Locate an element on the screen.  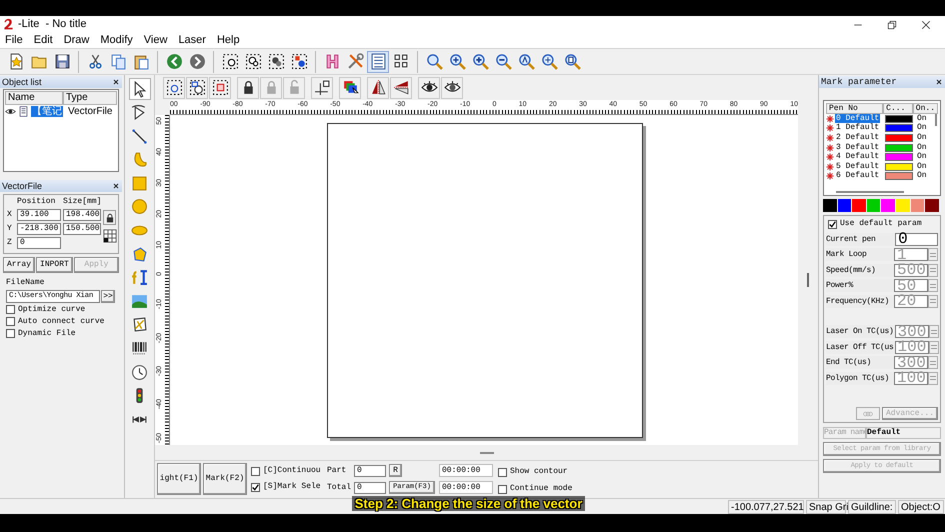
document-icon is located at coordinates (23, 111).